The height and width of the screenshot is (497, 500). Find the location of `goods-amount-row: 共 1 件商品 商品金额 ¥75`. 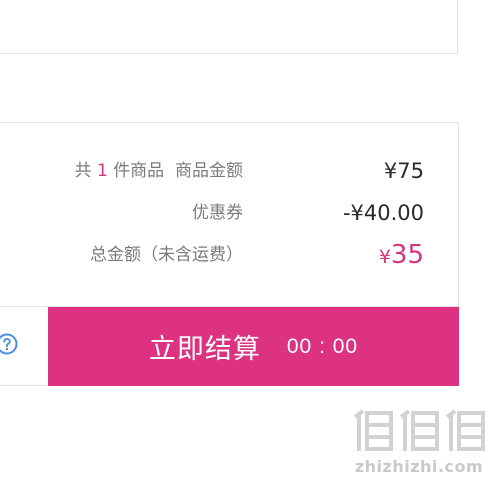

goods-amount-row: 共 1 件商品 商品金额 ¥75 is located at coordinates (229, 171).